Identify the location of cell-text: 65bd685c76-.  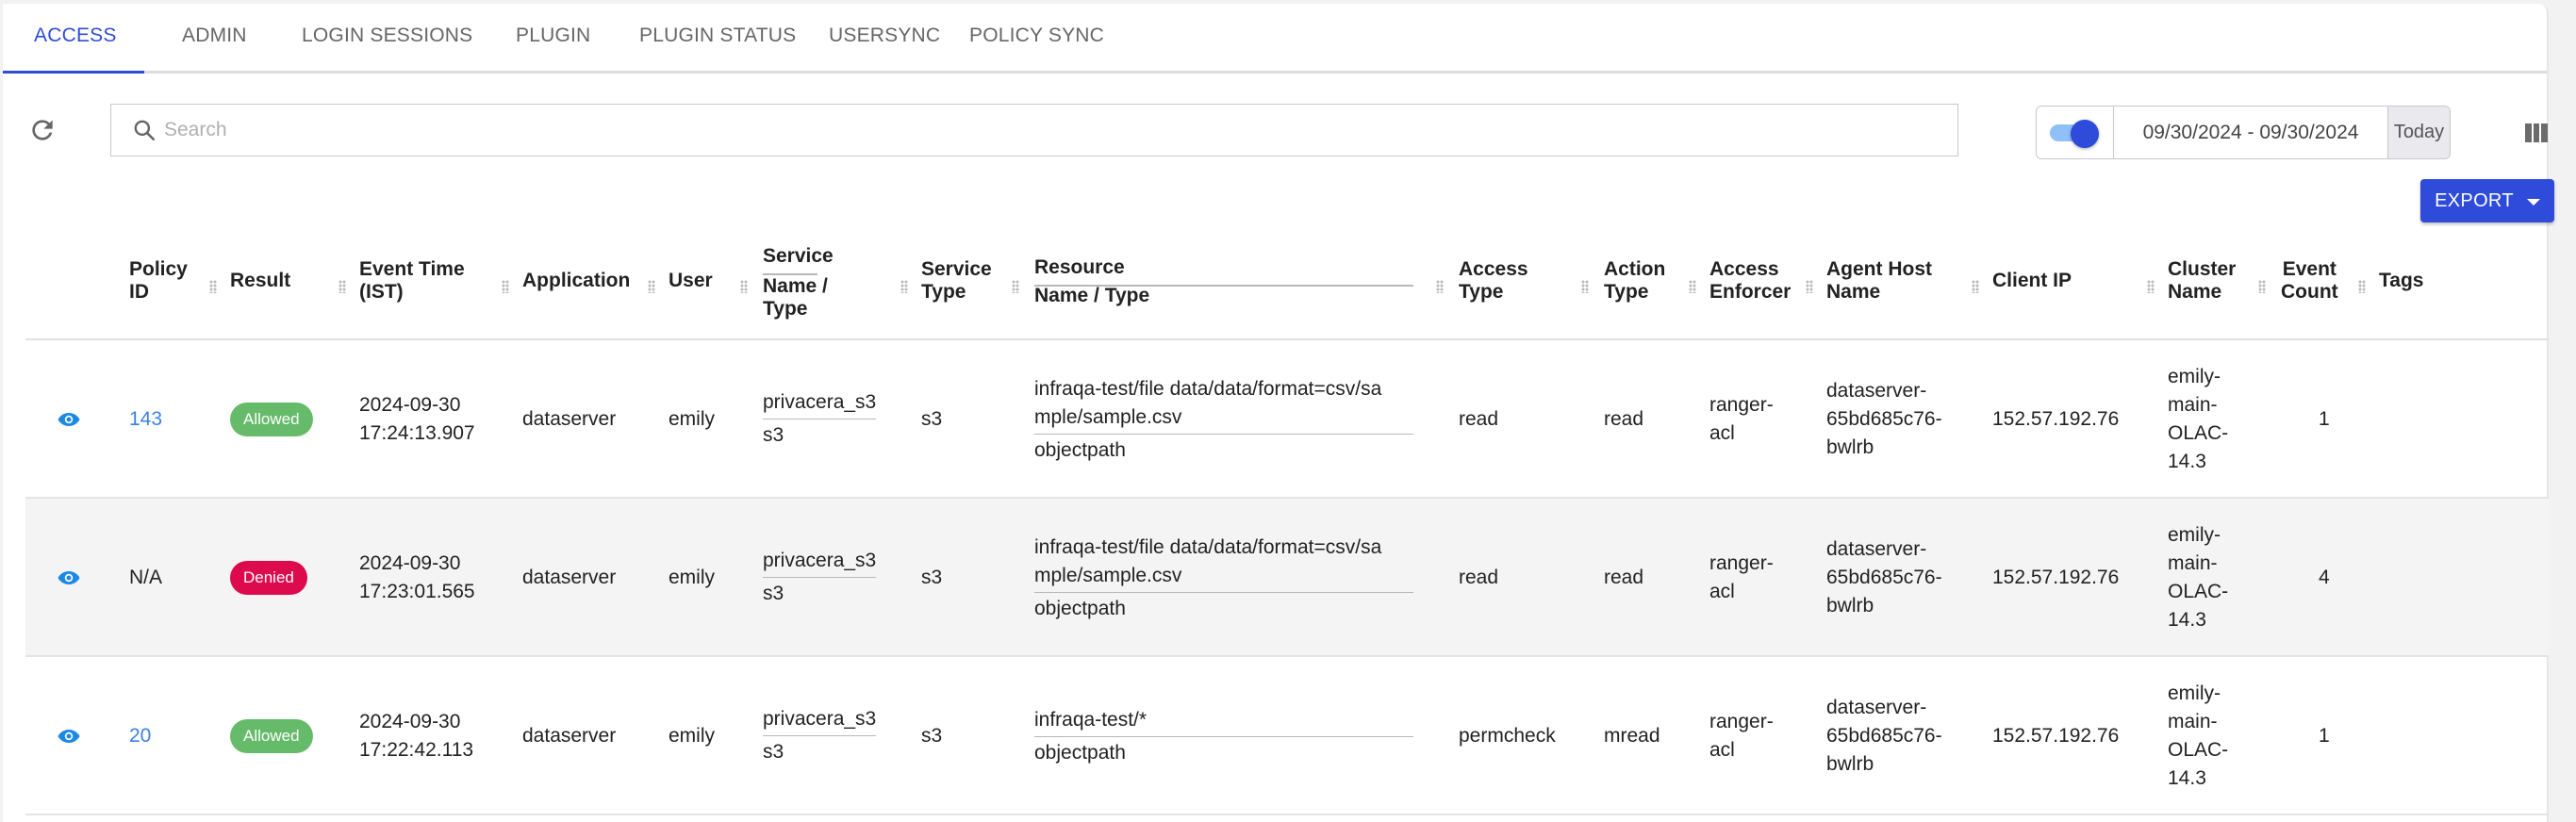
(1884, 577).